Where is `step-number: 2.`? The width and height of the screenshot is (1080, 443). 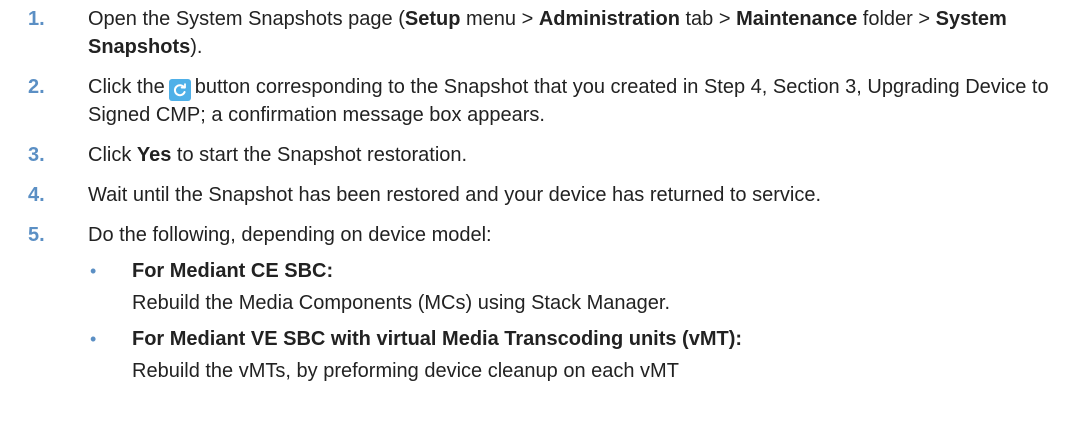
step-number: 2. is located at coordinates (36, 87).